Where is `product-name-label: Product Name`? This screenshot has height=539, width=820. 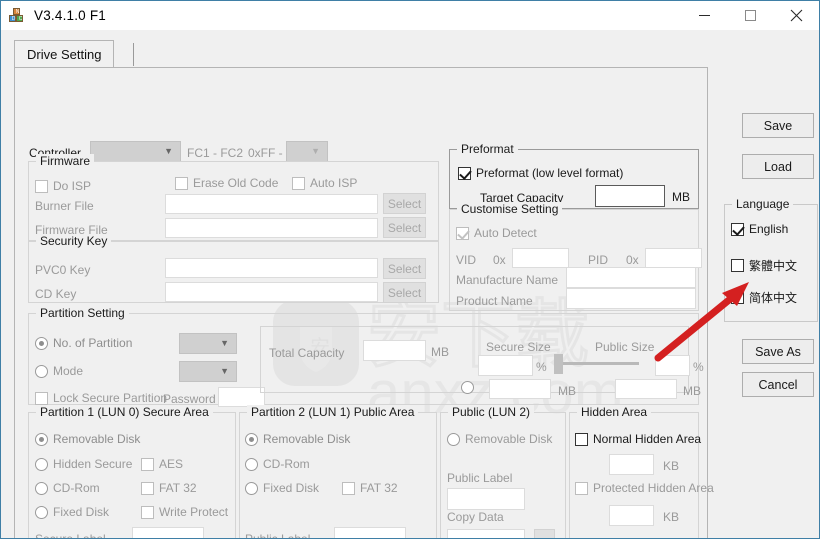 product-name-label: Product Name is located at coordinates (494, 301).